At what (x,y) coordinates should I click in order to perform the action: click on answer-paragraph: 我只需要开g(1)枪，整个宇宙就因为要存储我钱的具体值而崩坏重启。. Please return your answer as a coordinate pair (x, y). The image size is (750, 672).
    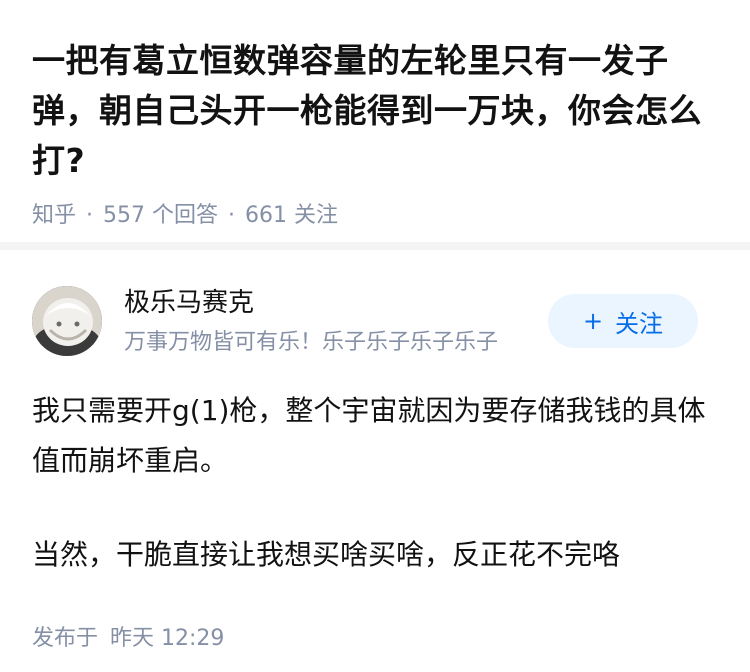
    Looking at the image, I should click on (369, 435).